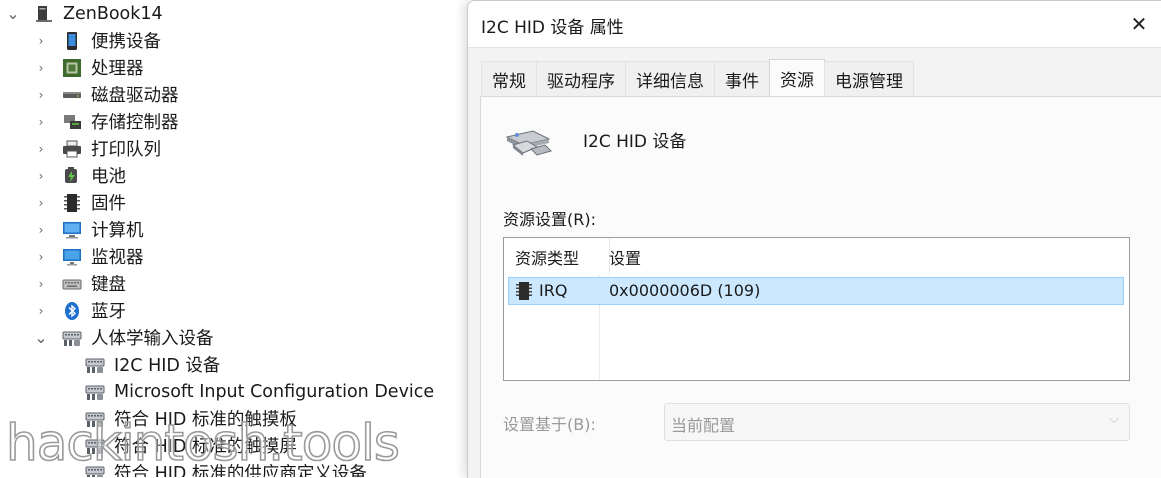  What do you see at coordinates (816, 291) in the screenshot?
I see `resource-row: IRQ 0x0000006D (109)` at bounding box center [816, 291].